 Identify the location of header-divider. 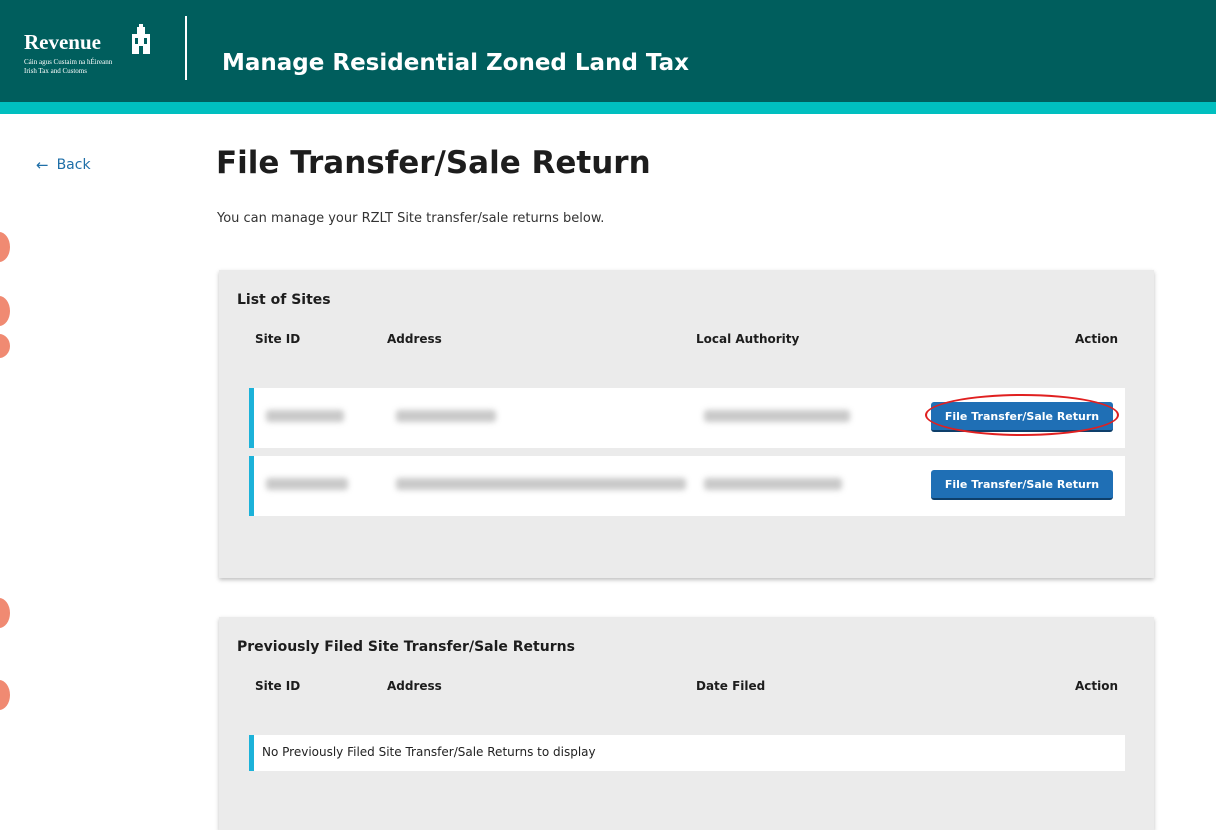
(186, 48).